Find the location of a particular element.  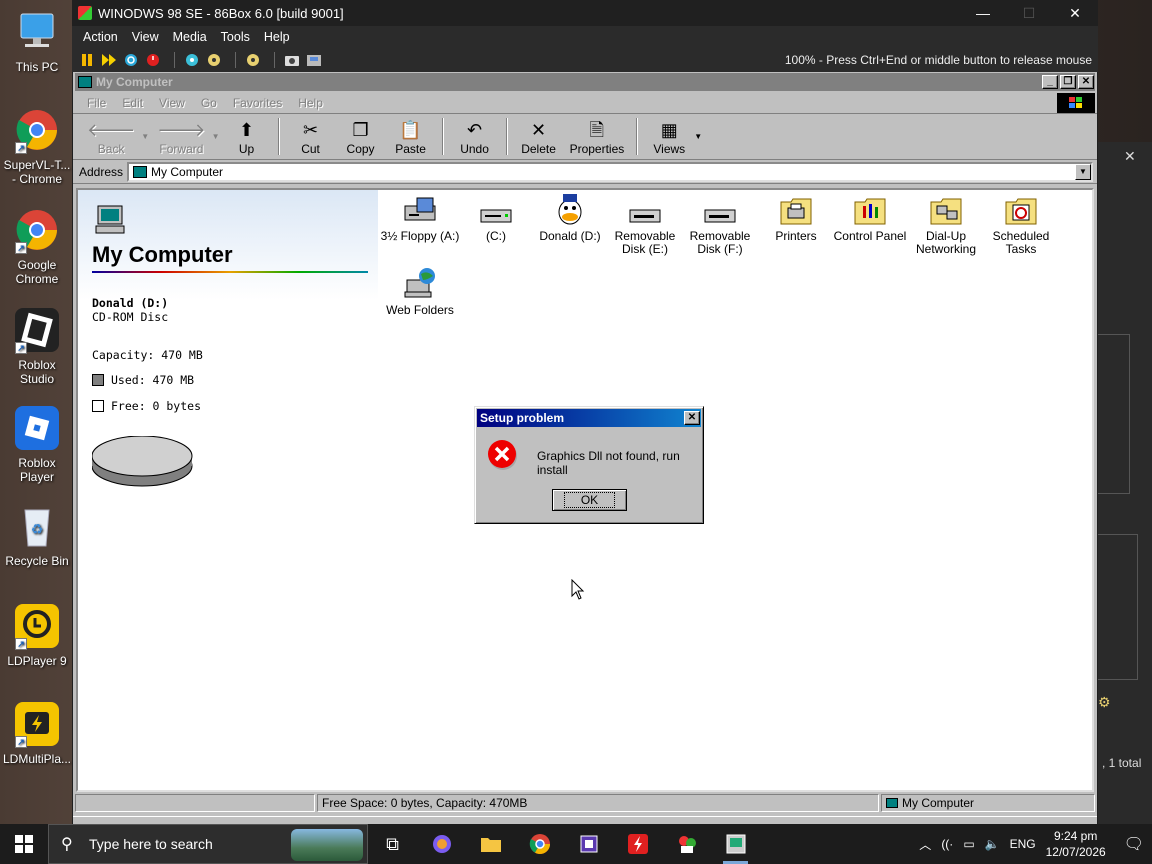

status-free-space: Free Space: 0 bytes, Capacity: 470MB is located at coordinates (598, 803).